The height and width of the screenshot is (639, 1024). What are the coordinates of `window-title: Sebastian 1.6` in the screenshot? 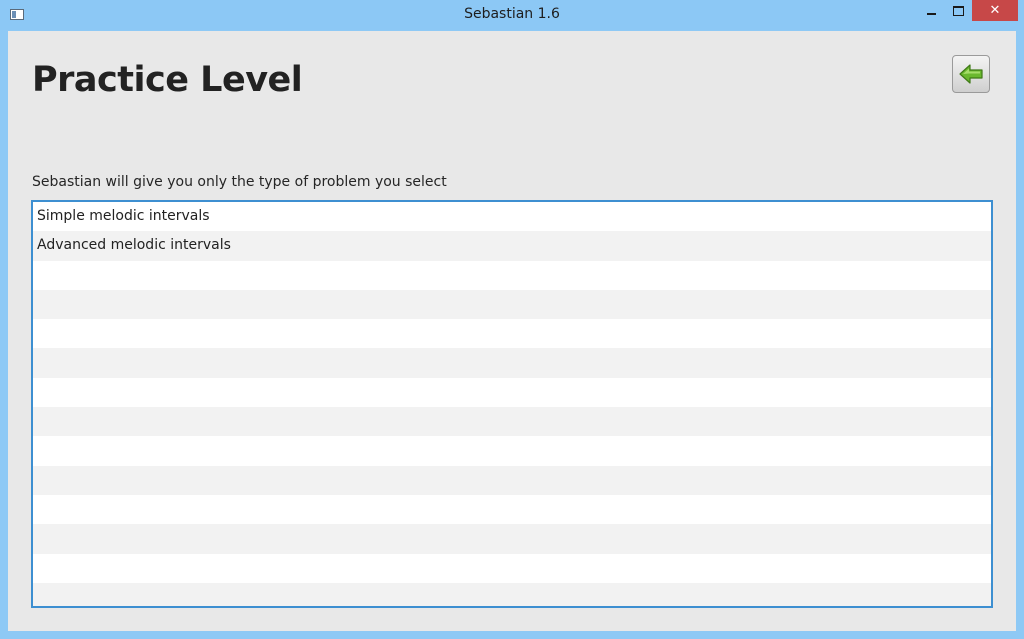 It's located at (512, 14).